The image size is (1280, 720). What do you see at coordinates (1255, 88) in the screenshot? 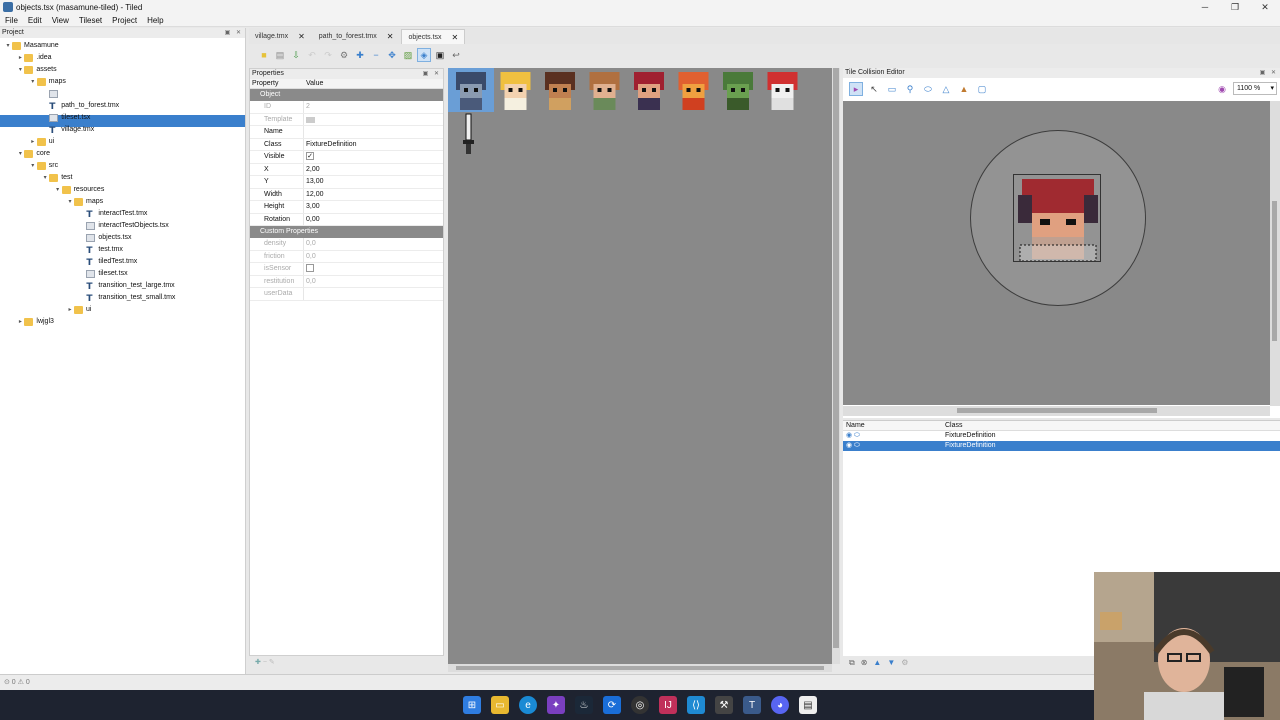
I see `zoom-select: 1100 % ▾` at bounding box center [1255, 88].